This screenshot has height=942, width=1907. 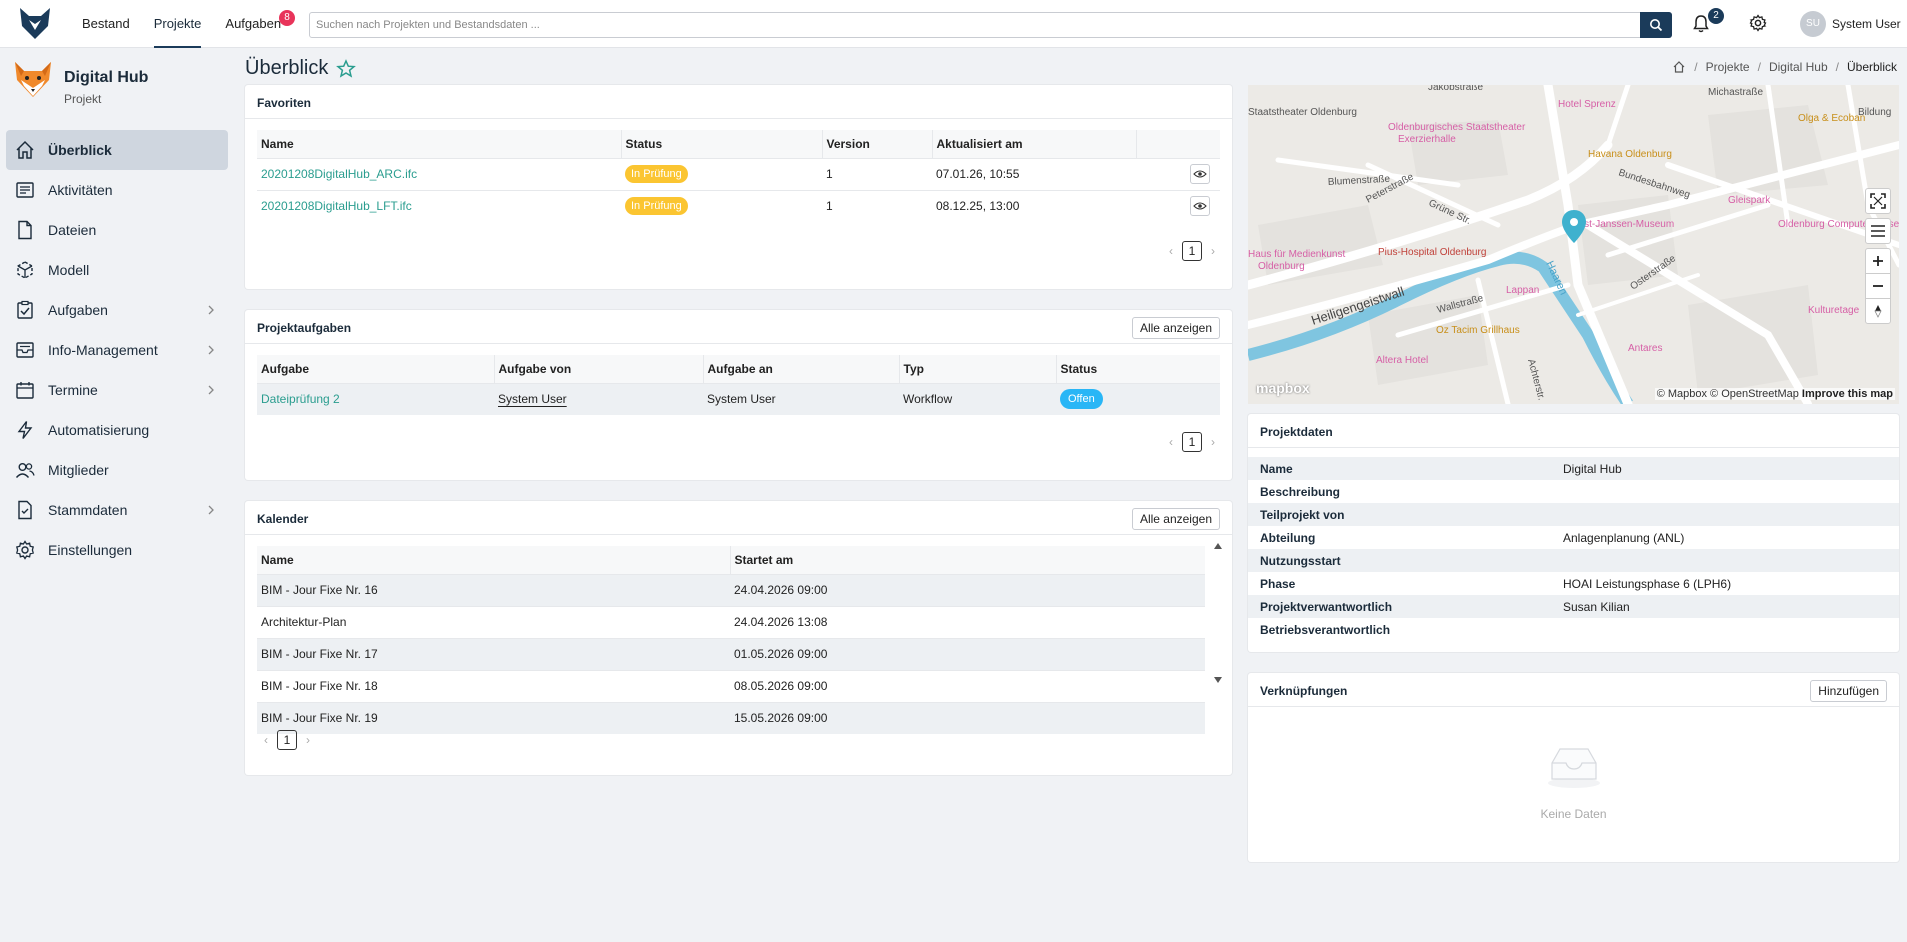 What do you see at coordinates (1296, 254) in the screenshot?
I see `map-label: Haus für Medienkunst` at bounding box center [1296, 254].